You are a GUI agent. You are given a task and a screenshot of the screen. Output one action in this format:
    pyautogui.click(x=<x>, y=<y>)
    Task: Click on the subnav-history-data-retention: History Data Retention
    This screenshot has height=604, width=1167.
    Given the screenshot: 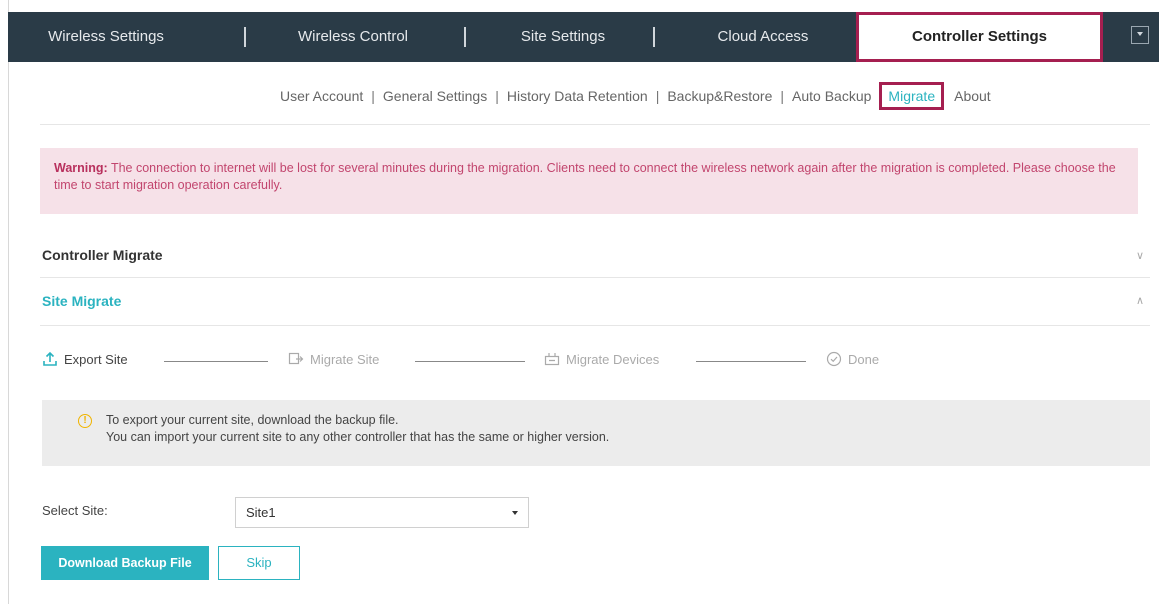 What is the action you would take?
    pyautogui.click(x=577, y=96)
    